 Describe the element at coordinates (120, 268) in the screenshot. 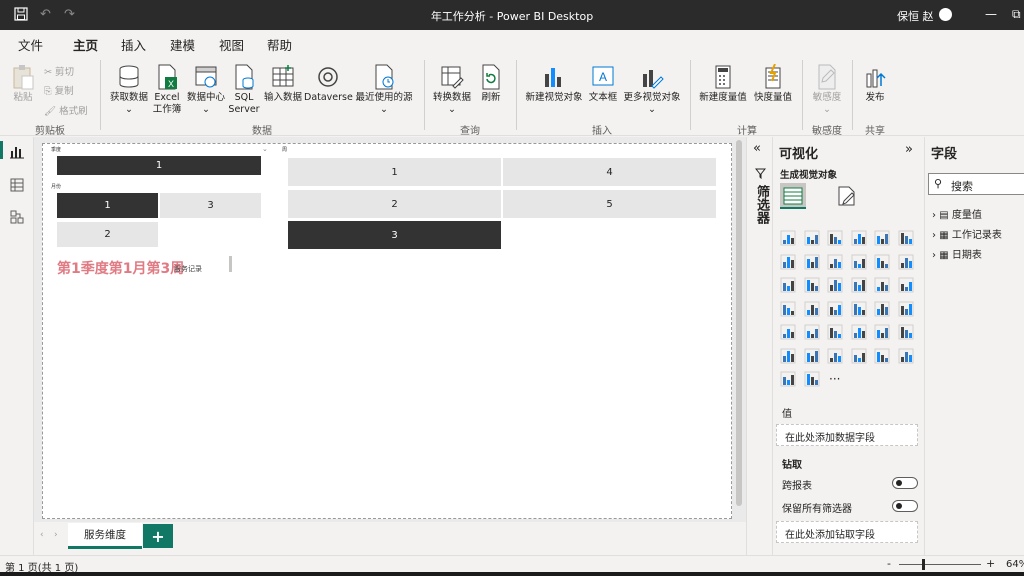

I see `period-title: 第1季度第1月第3周` at that location.